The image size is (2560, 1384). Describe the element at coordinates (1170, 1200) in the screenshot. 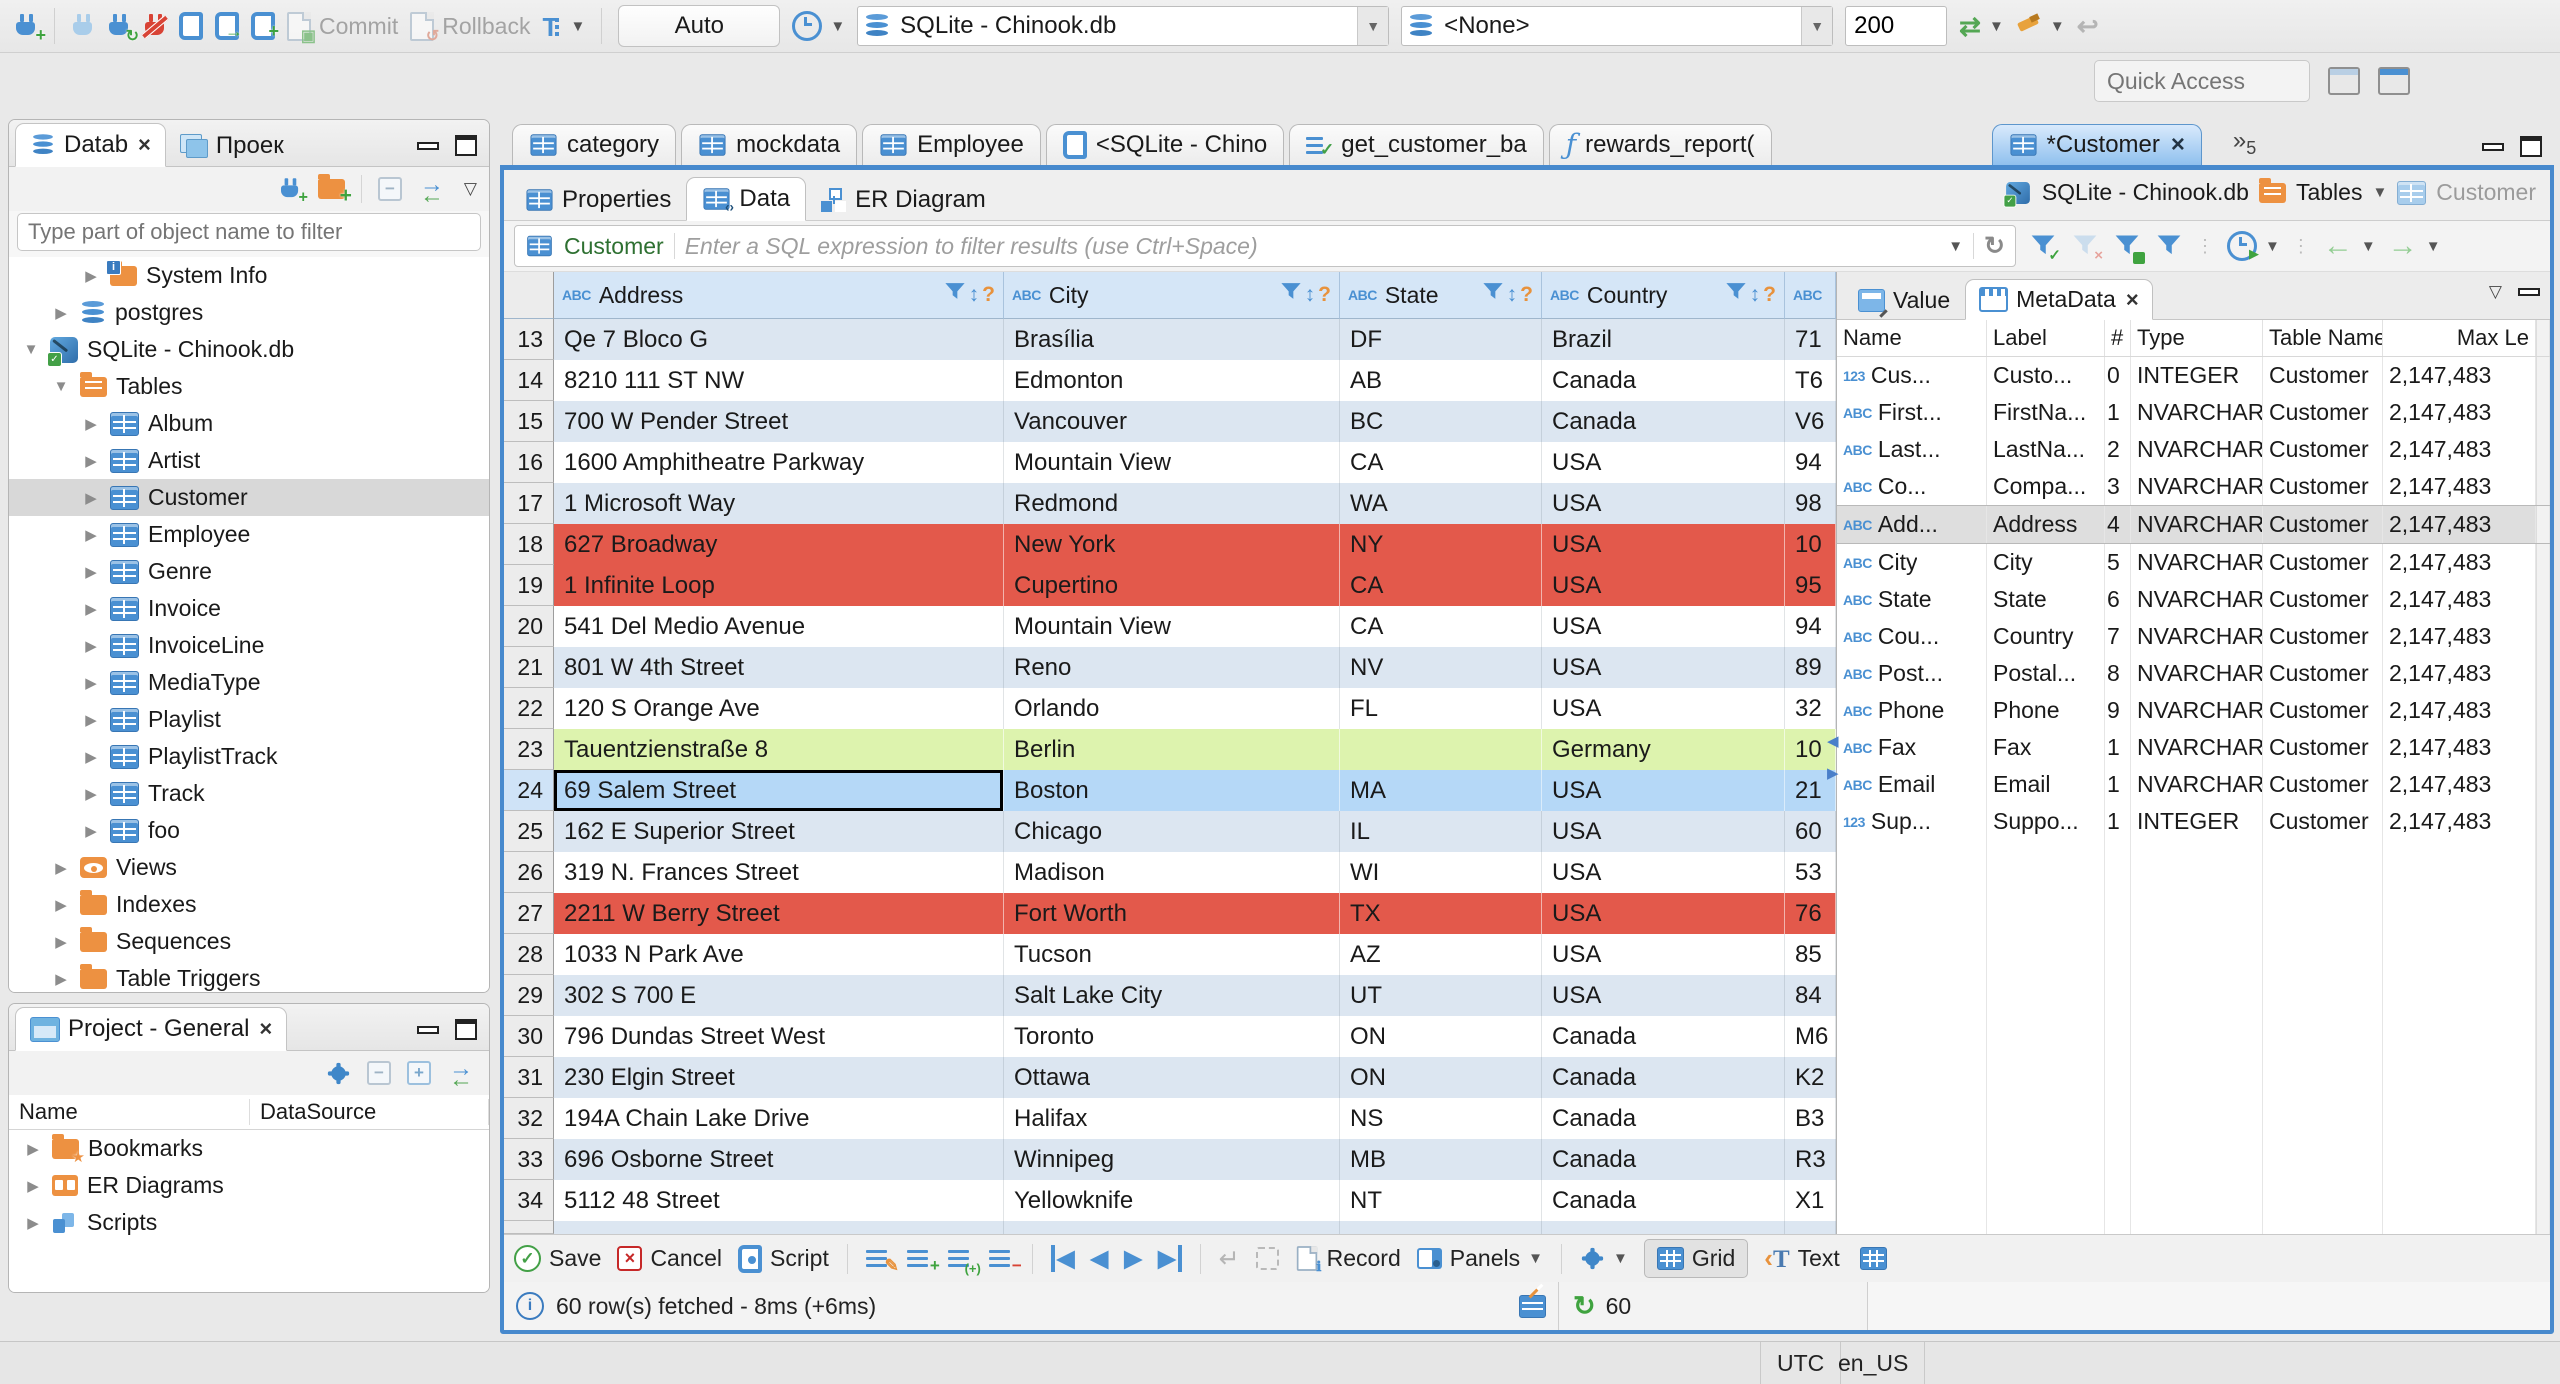

I see `table-row: 34 5112 48 Street Yellowknife NT Canada X1` at that location.